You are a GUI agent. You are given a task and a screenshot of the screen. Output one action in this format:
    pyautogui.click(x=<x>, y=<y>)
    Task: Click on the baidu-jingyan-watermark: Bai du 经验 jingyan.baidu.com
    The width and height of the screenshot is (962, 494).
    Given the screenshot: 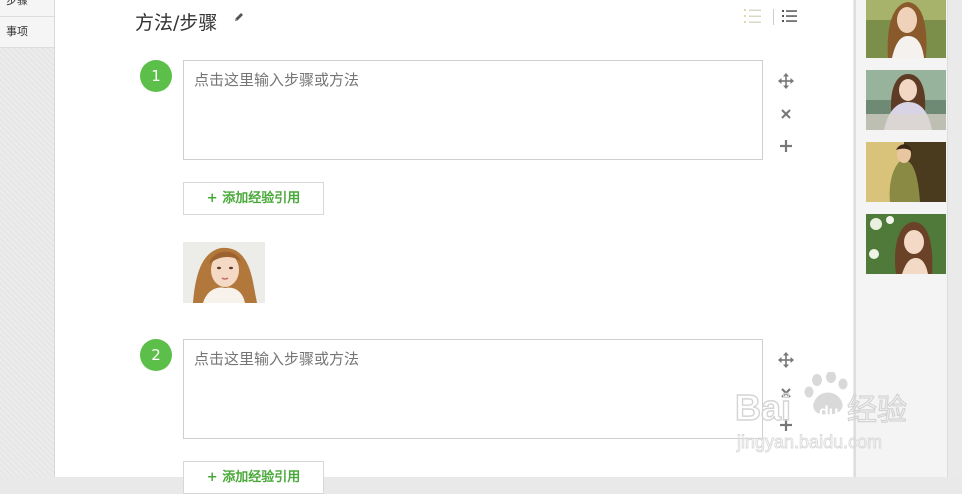 What is the action you would take?
    pyautogui.click(x=824, y=418)
    